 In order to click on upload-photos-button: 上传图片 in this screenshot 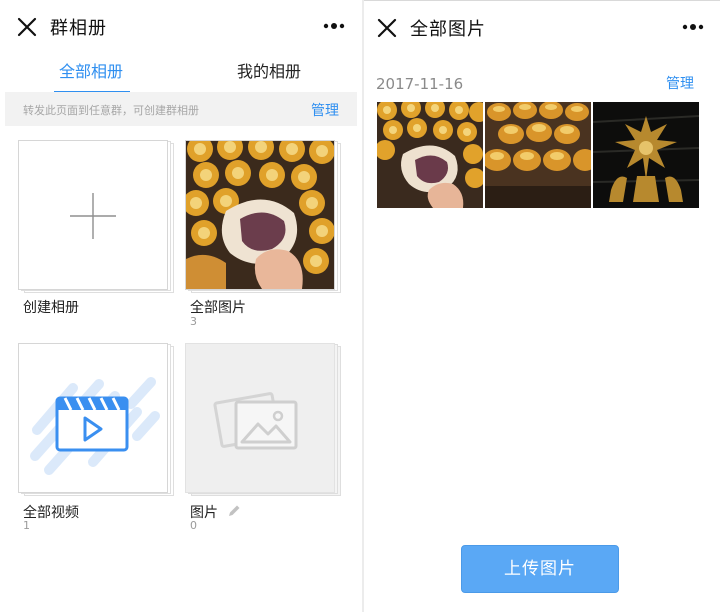, I will do `click(540, 569)`.